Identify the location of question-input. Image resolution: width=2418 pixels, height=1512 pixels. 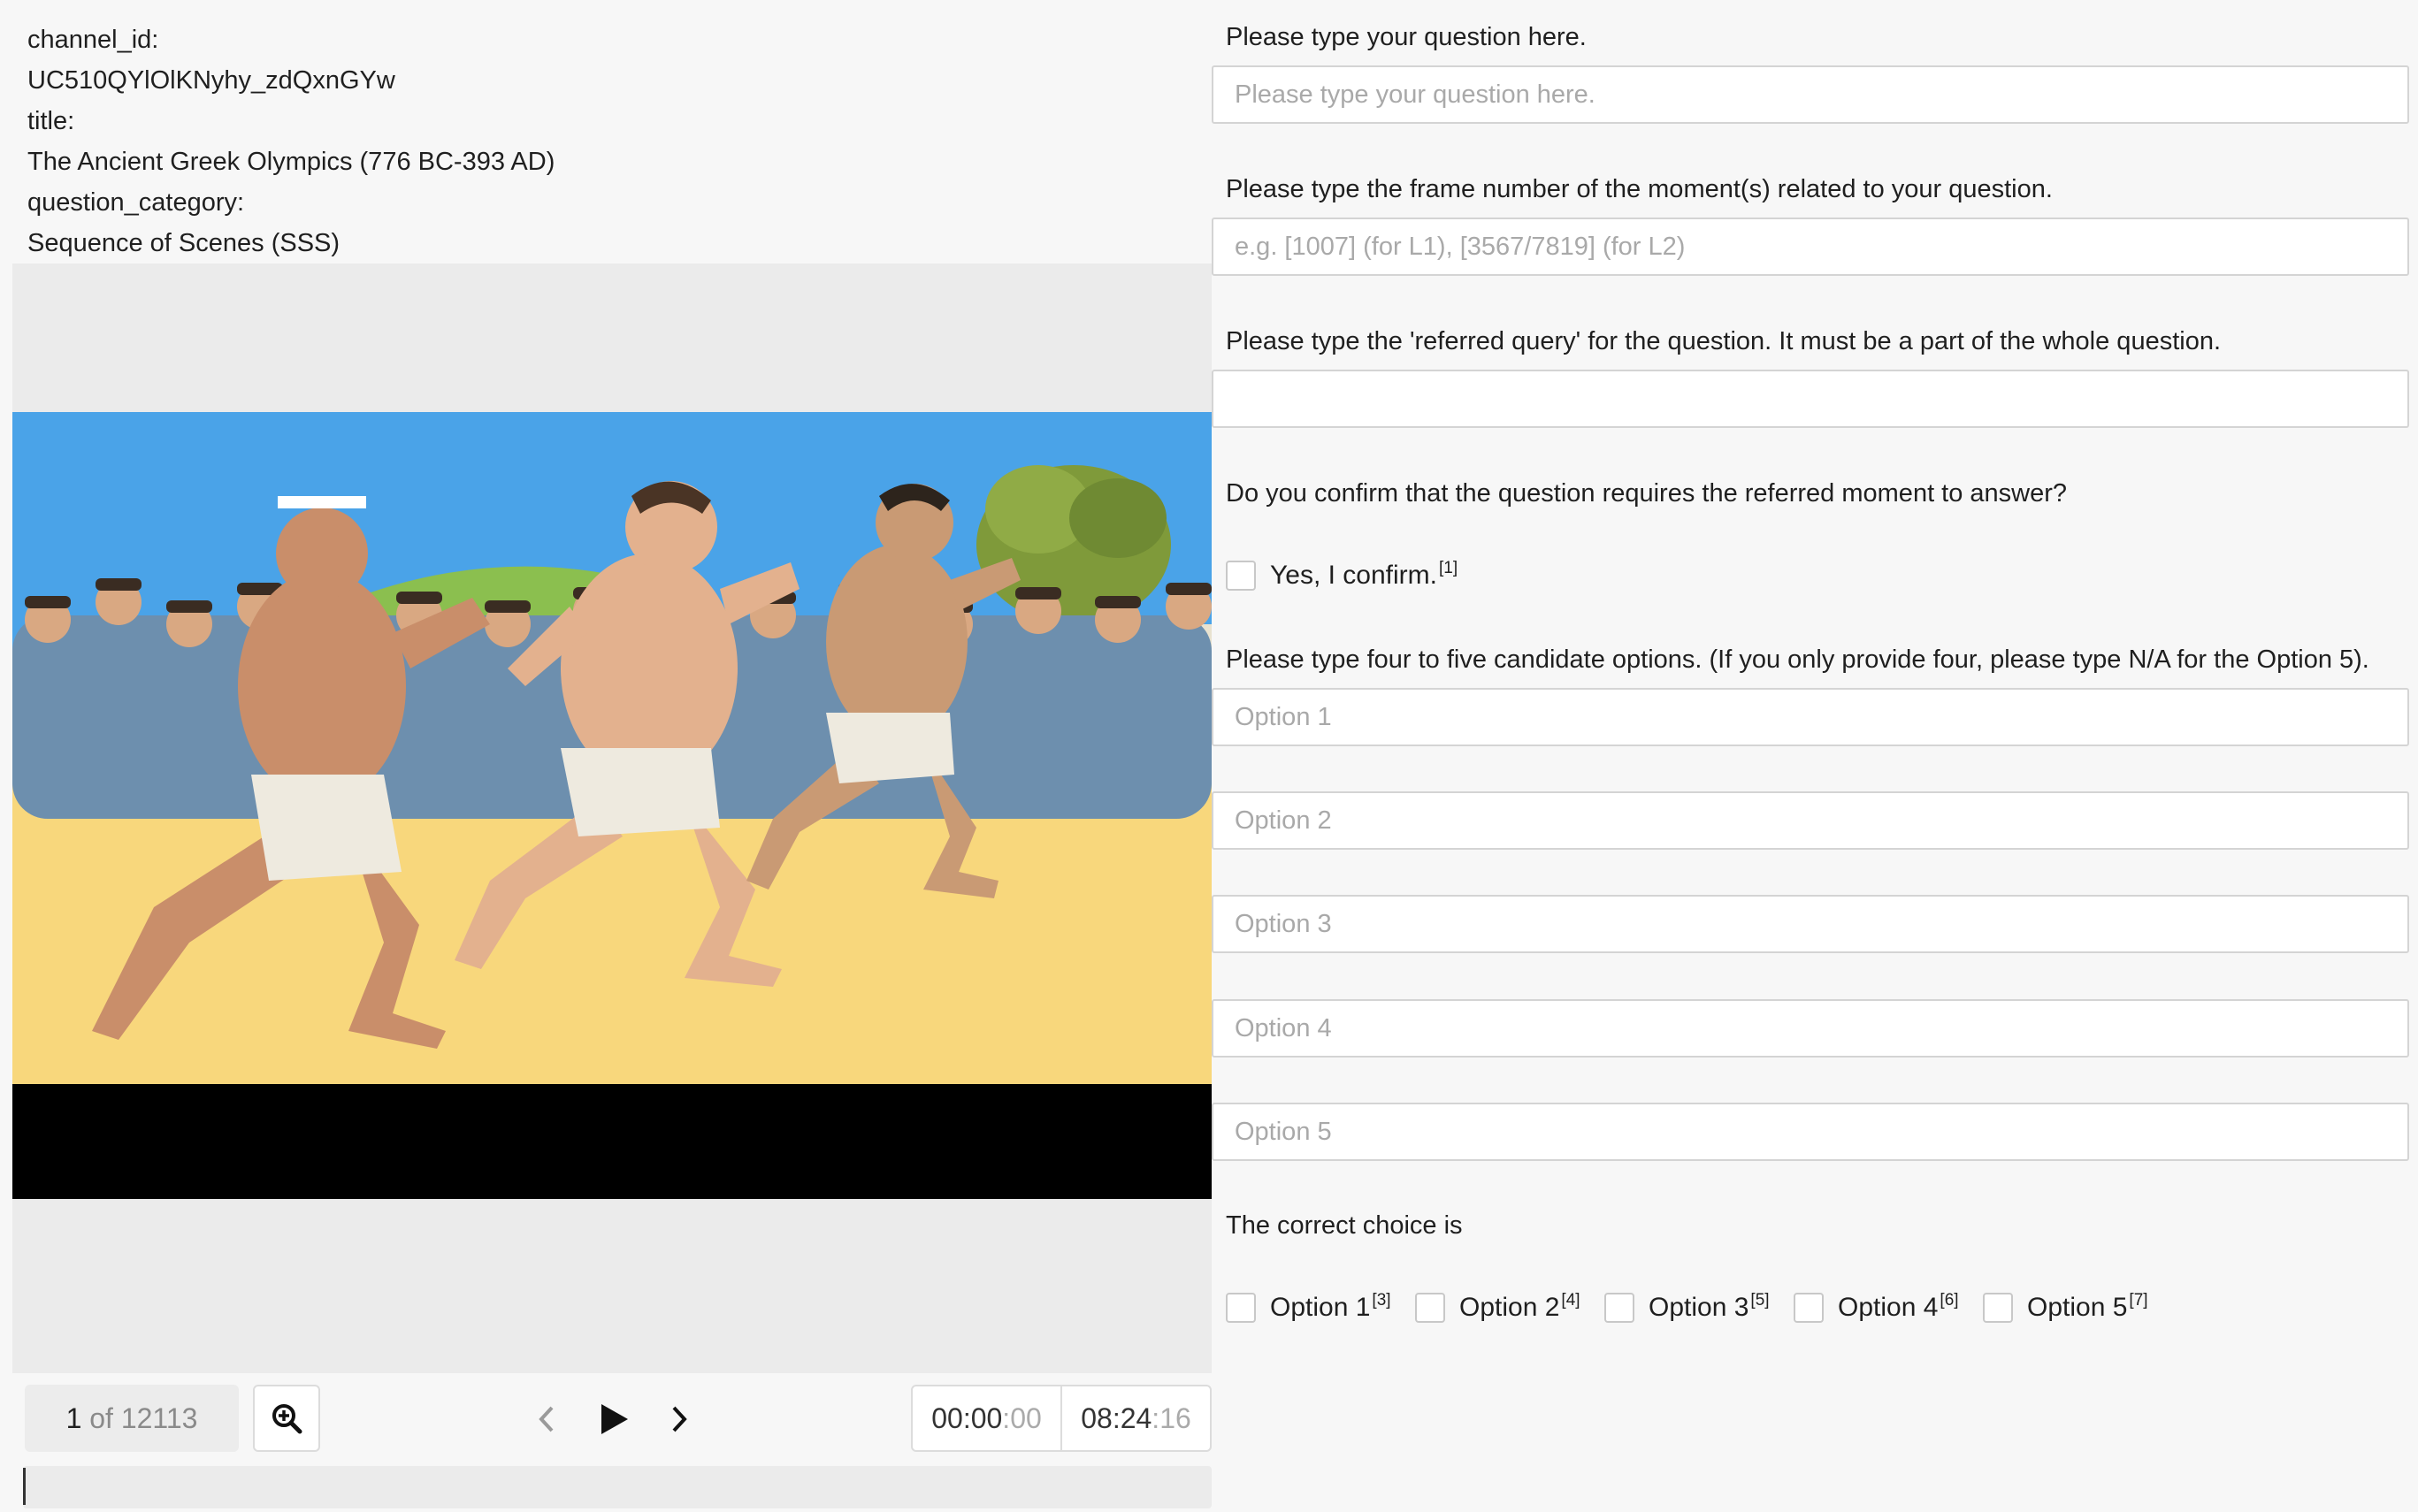
(1810, 94).